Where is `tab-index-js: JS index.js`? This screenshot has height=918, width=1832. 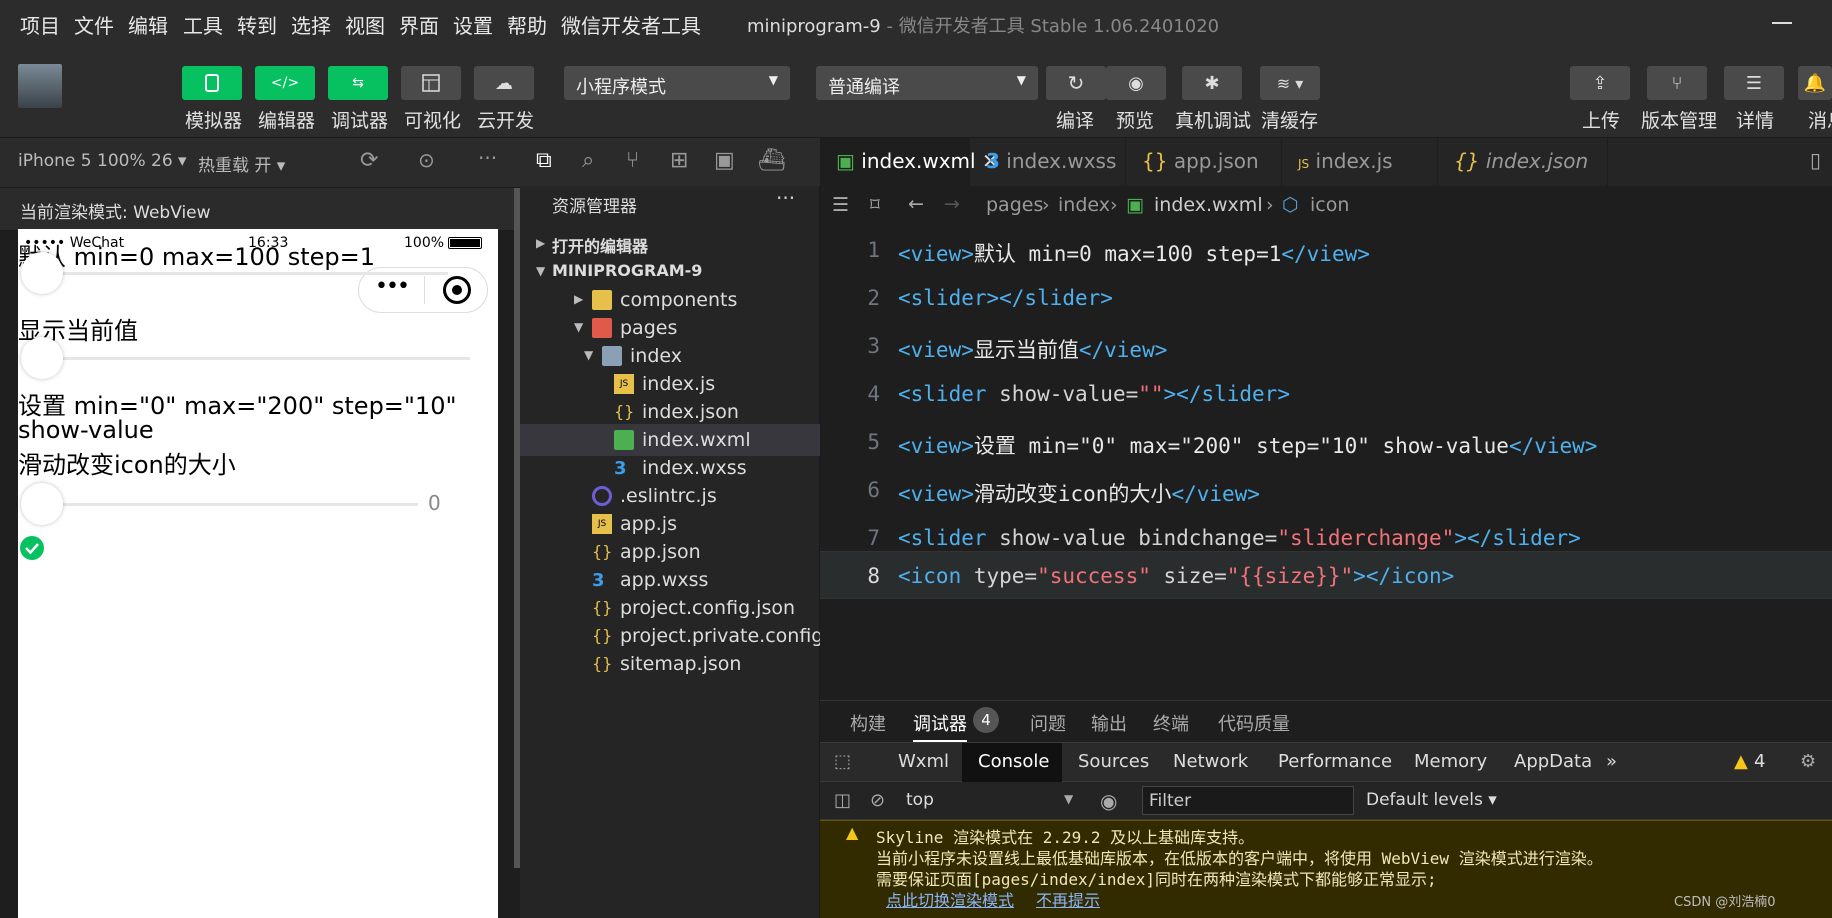 tab-index-js: JS index.js is located at coordinates (1360, 162).